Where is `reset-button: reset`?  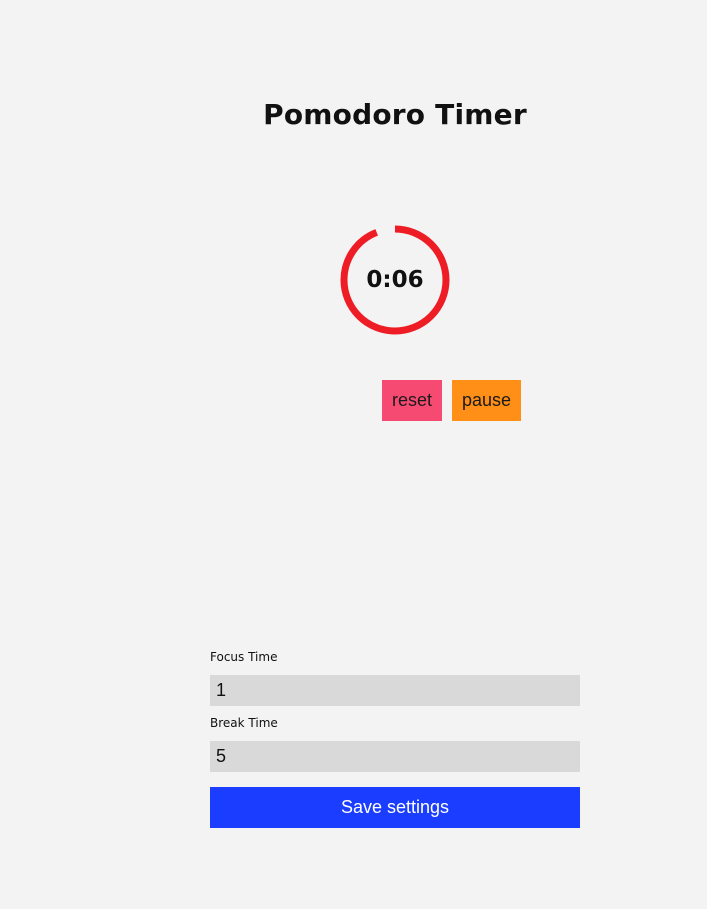 reset-button: reset is located at coordinates (412, 400).